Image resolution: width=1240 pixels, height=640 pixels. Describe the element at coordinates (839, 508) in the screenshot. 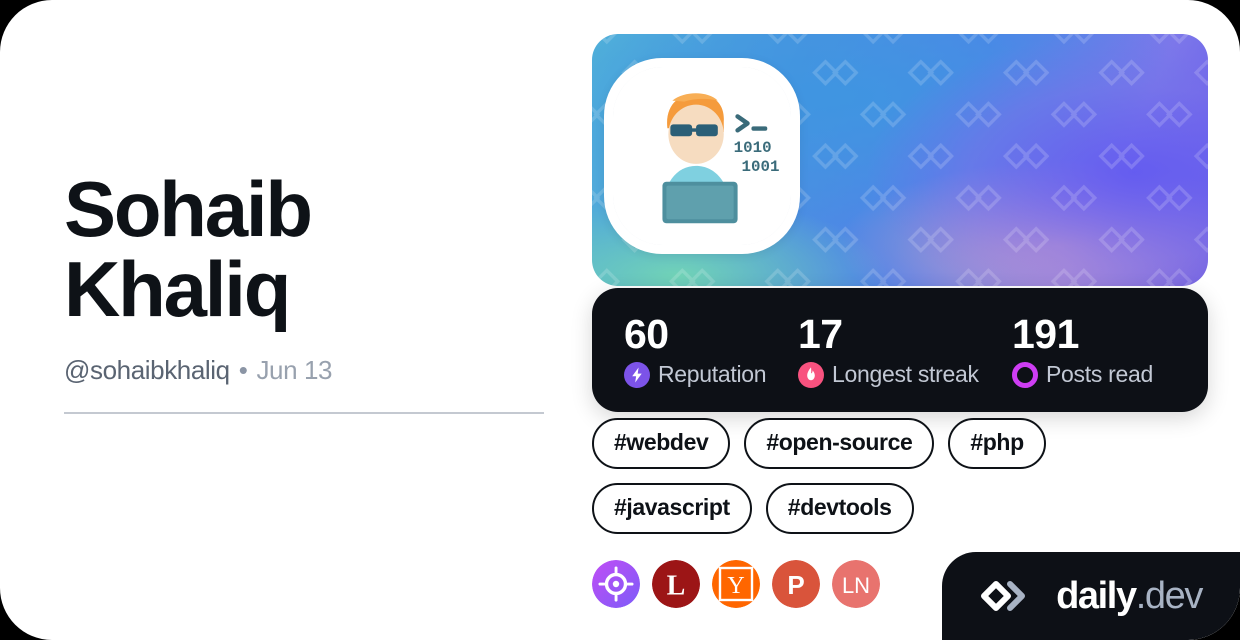

I see `tag-item: #devtools` at that location.